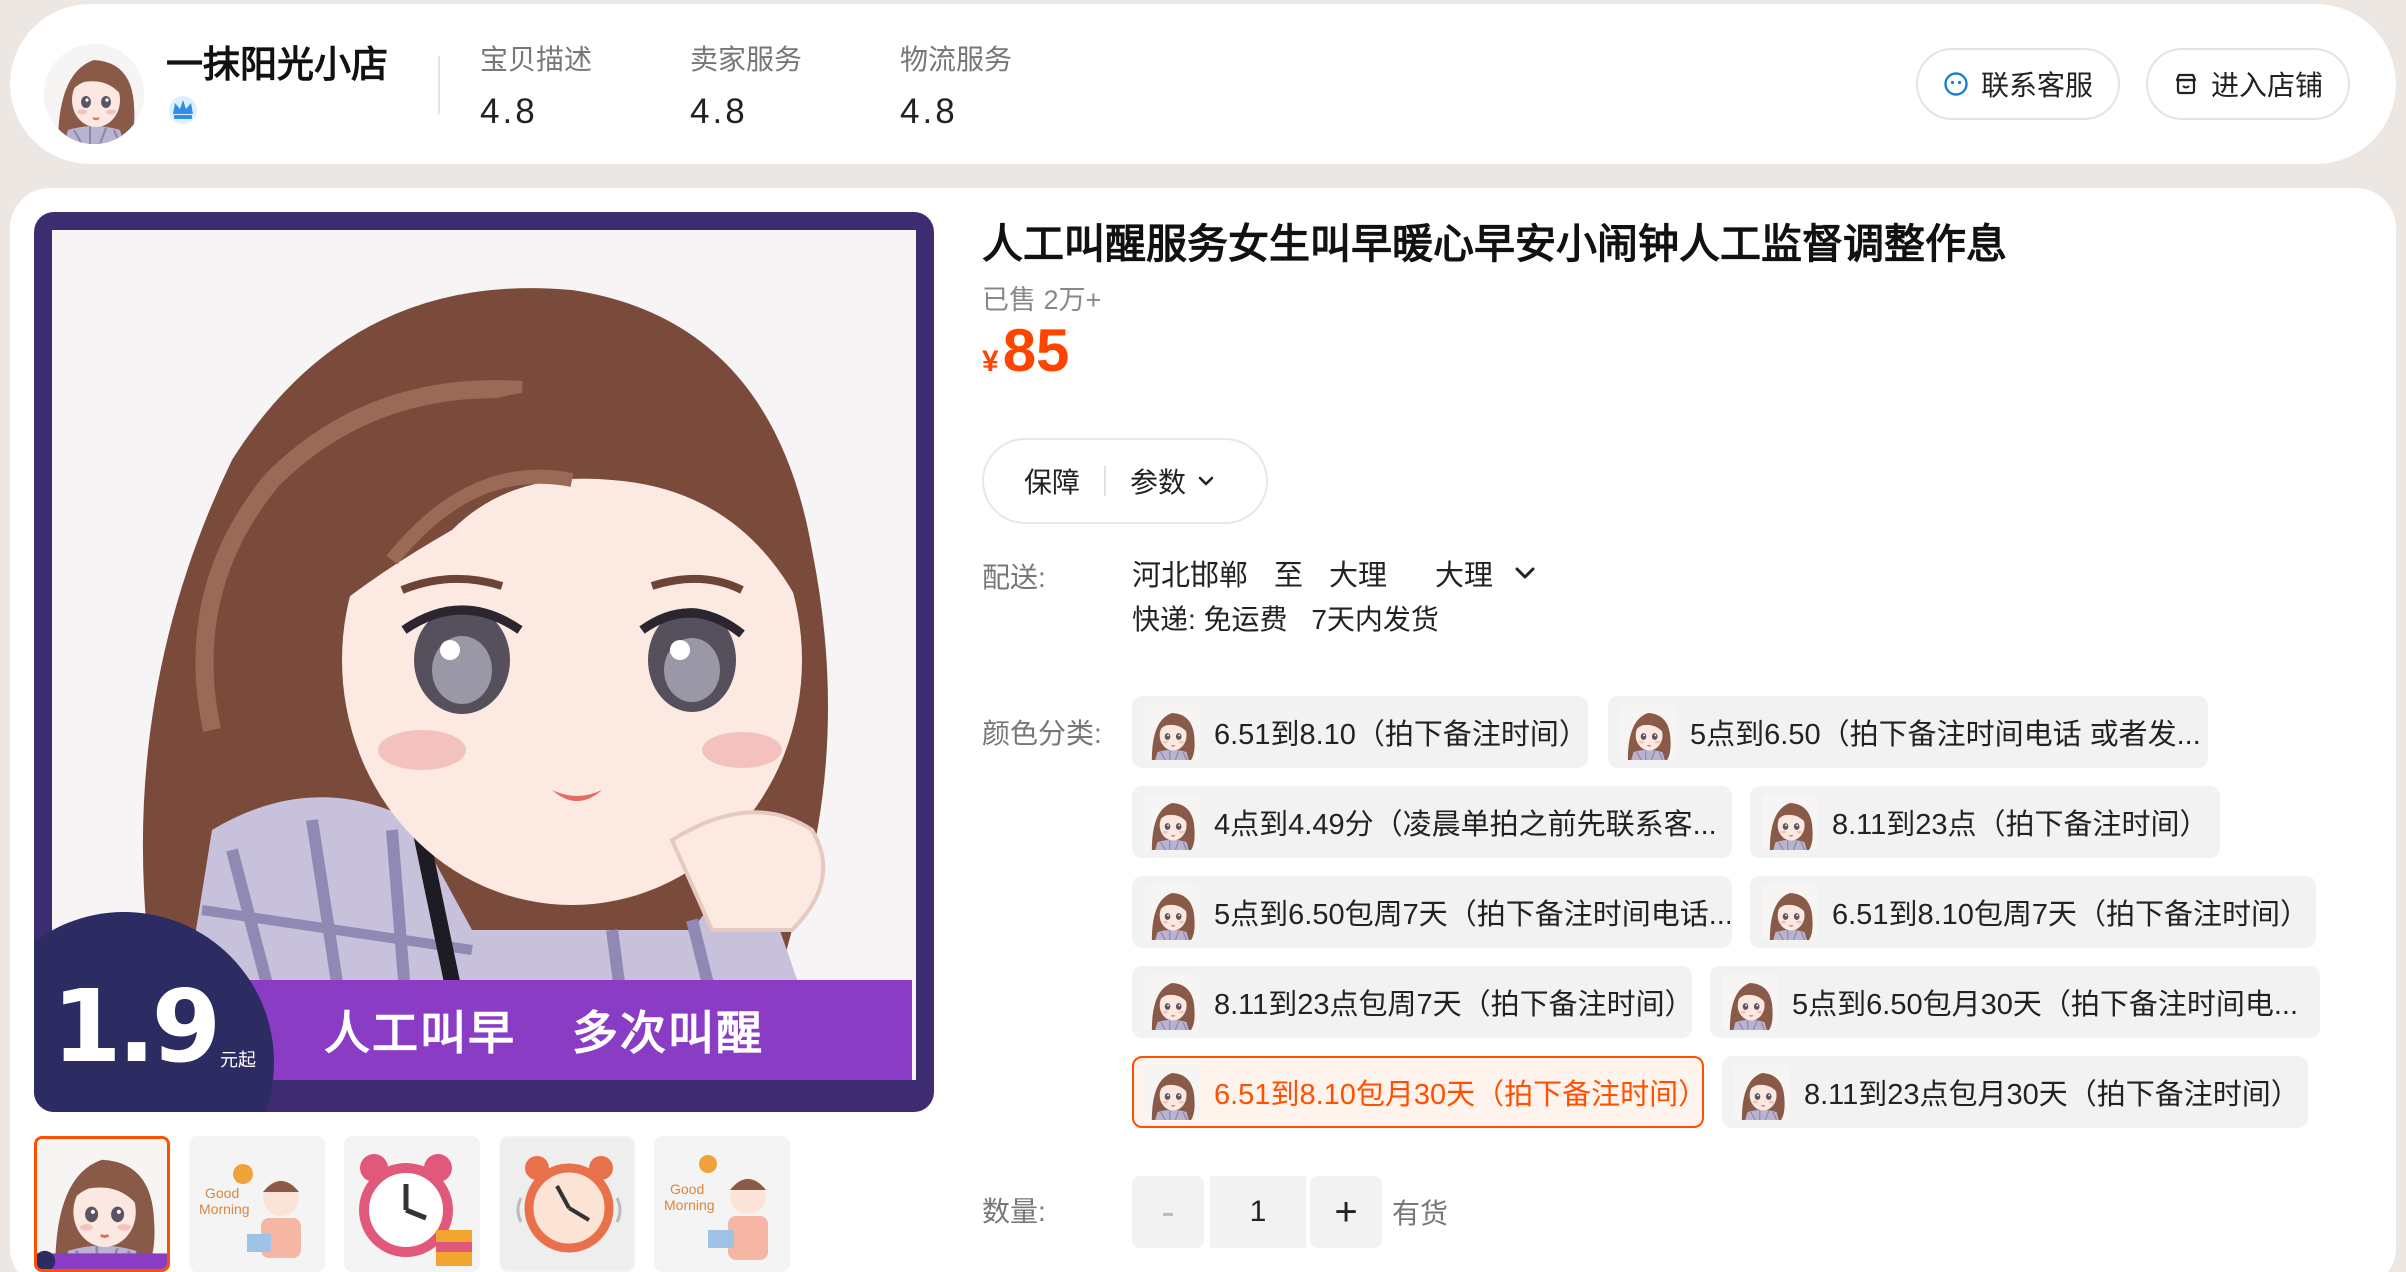 The width and height of the screenshot is (2406, 1272). What do you see at coordinates (1375, 619) in the screenshot?
I see `ship-dispatch: 7天内发货` at bounding box center [1375, 619].